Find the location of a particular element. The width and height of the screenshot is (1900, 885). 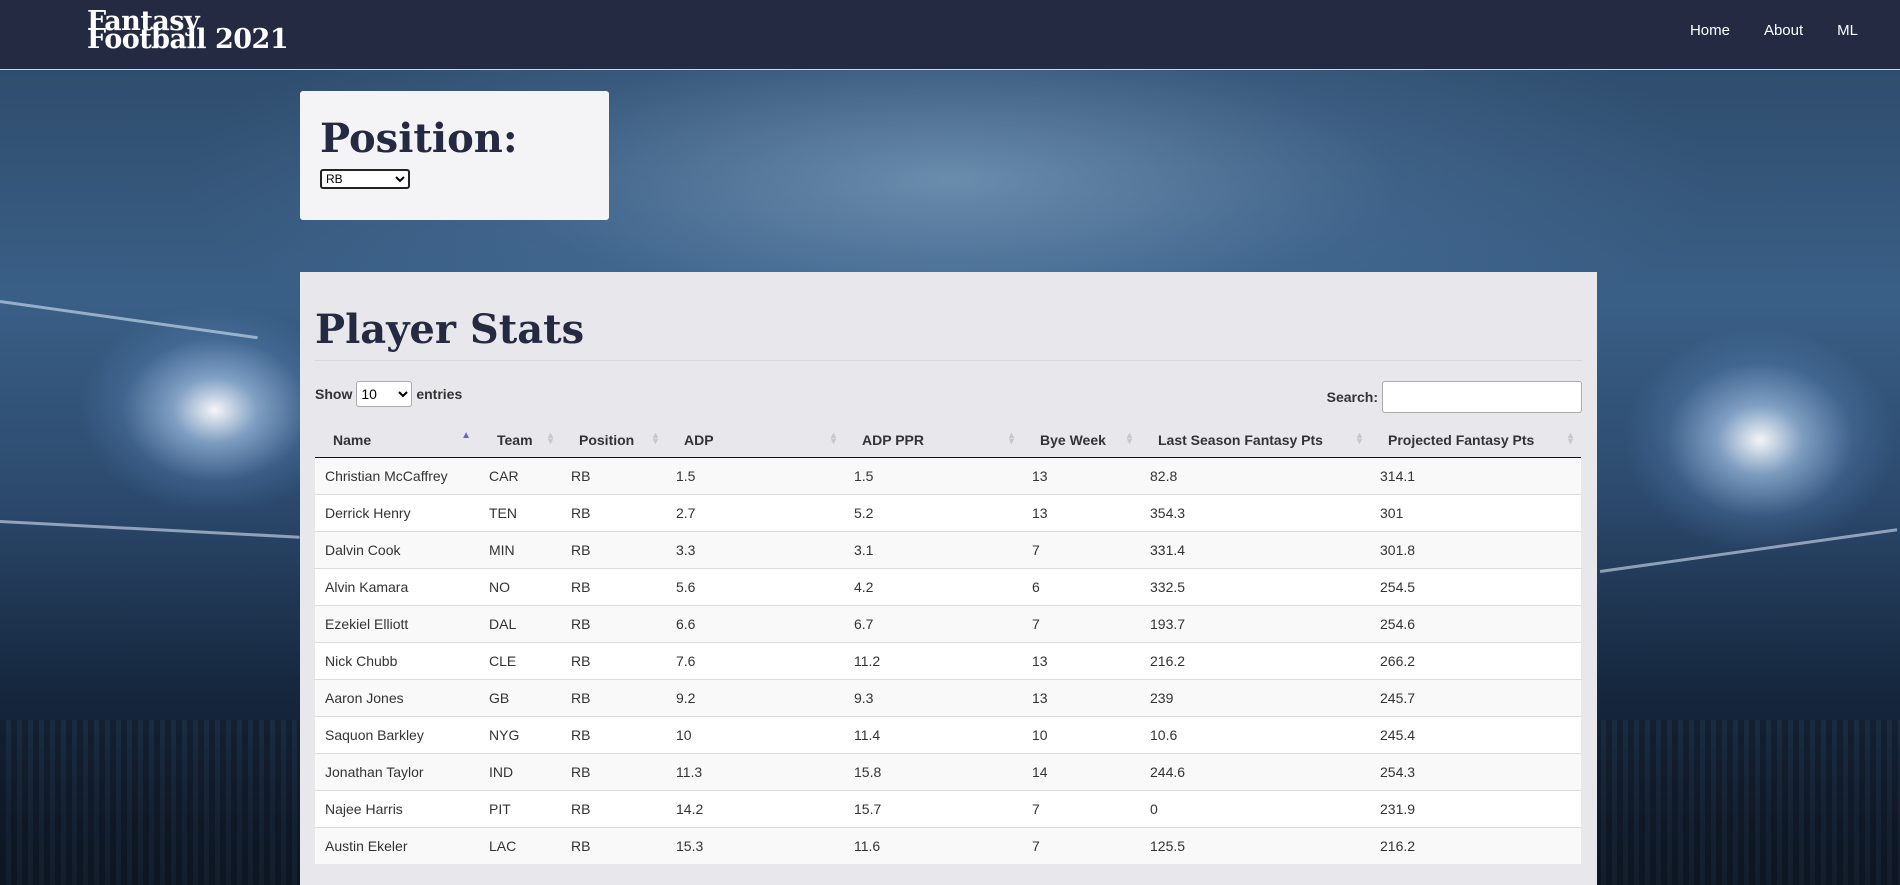

position-select: RB is located at coordinates (365, 179).